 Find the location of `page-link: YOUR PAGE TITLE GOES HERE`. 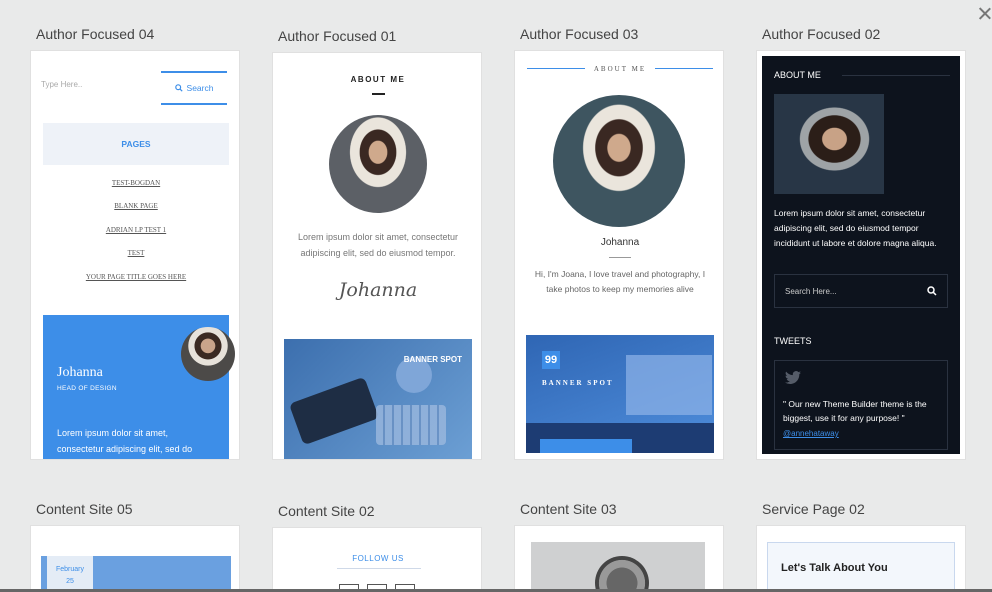

page-link: YOUR PAGE TITLE GOES HERE is located at coordinates (136, 277).